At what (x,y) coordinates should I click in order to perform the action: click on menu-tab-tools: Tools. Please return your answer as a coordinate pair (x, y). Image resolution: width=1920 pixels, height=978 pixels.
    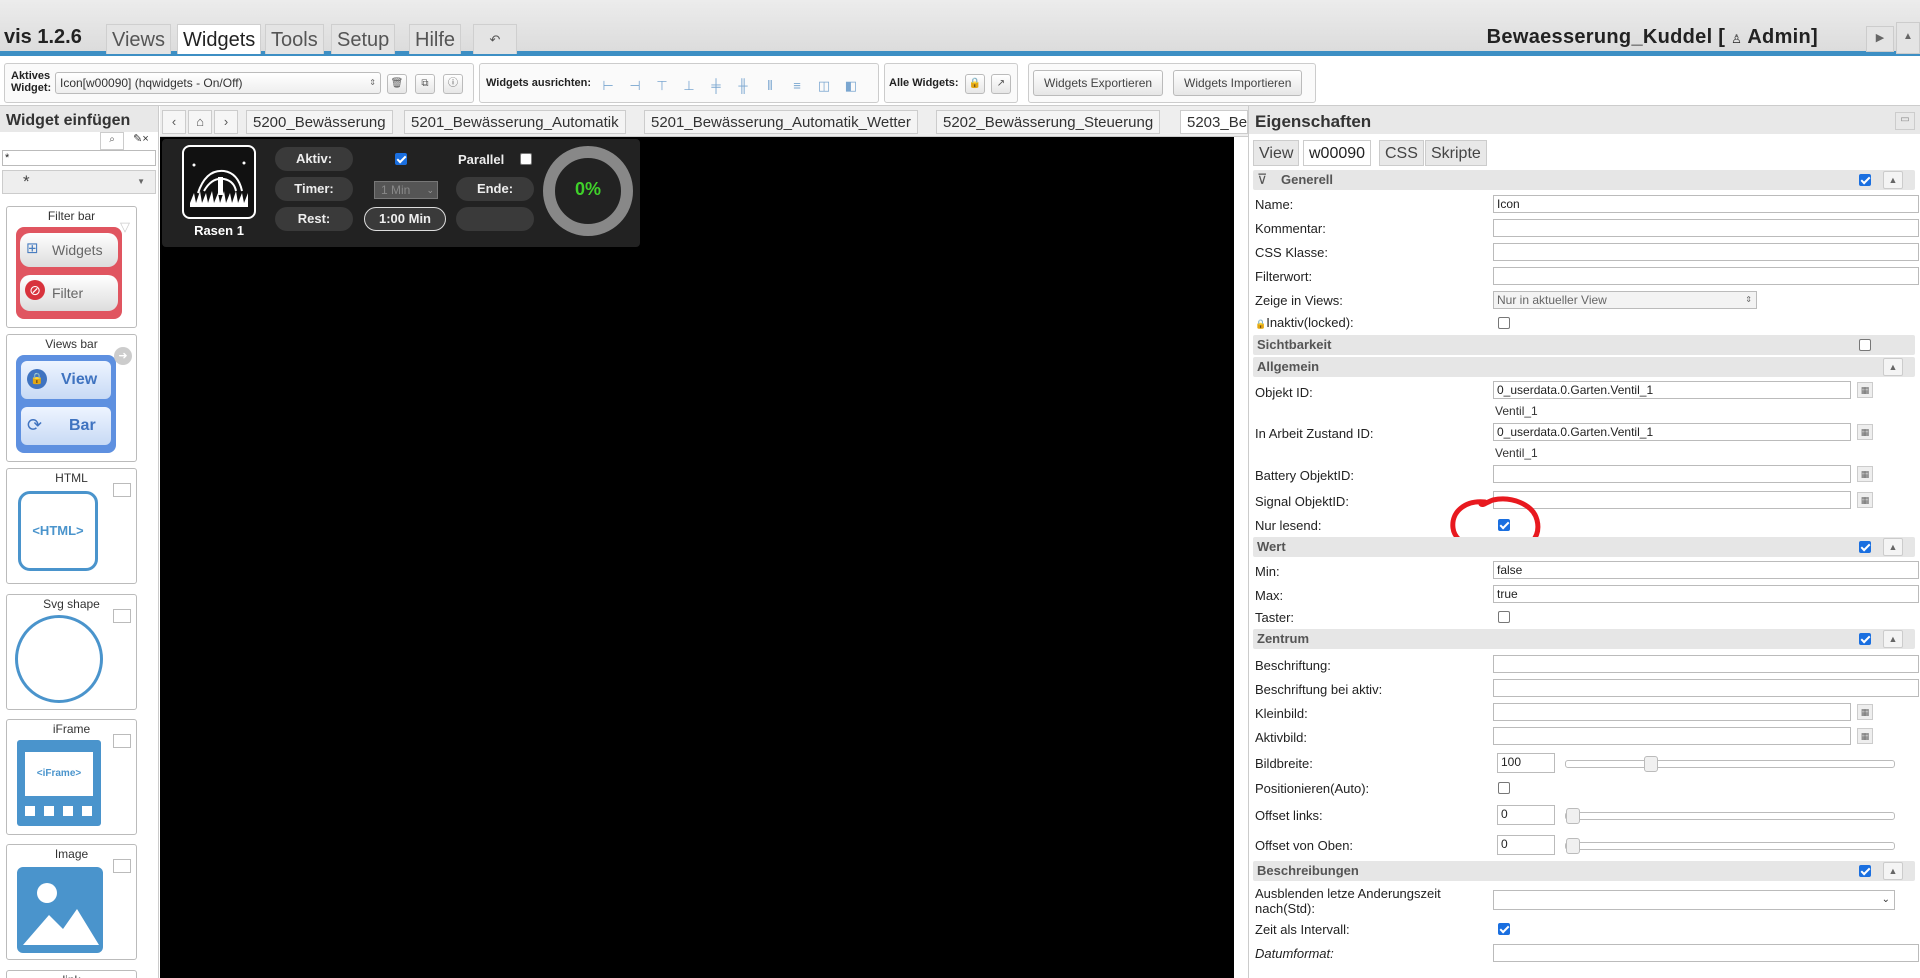
    Looking at the image, I should click on (294, 39).